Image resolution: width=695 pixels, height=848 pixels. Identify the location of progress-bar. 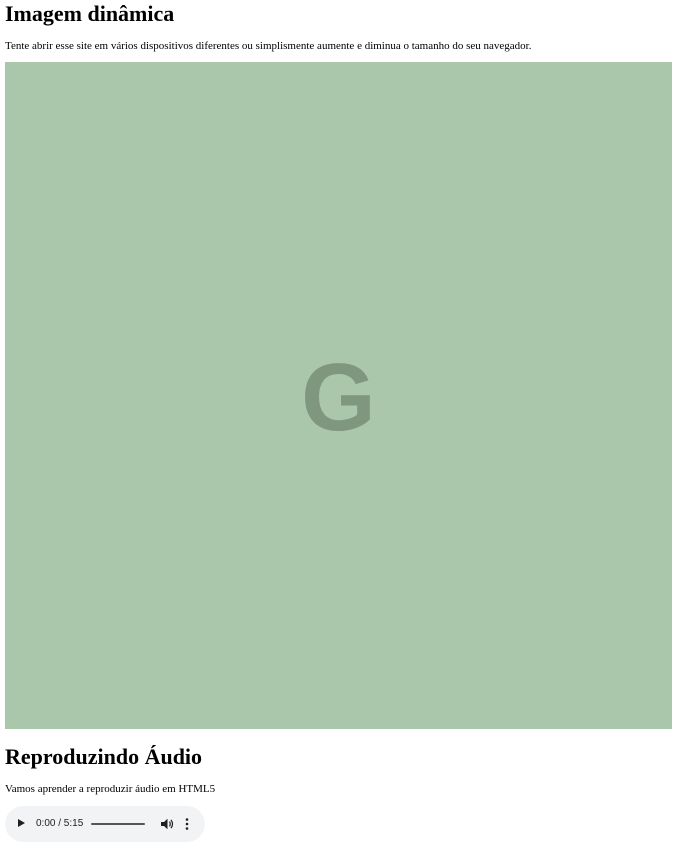
(118, 824).